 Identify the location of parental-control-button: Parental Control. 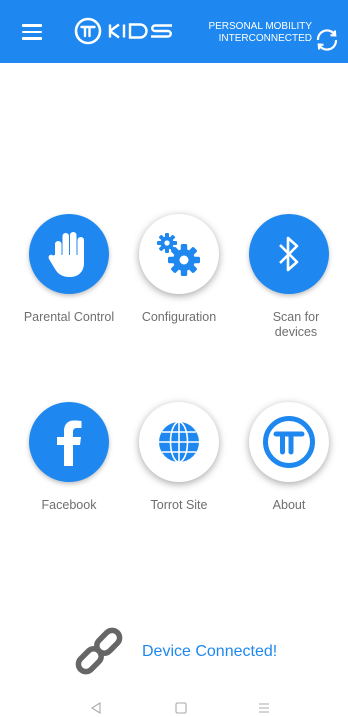
(69, 269).